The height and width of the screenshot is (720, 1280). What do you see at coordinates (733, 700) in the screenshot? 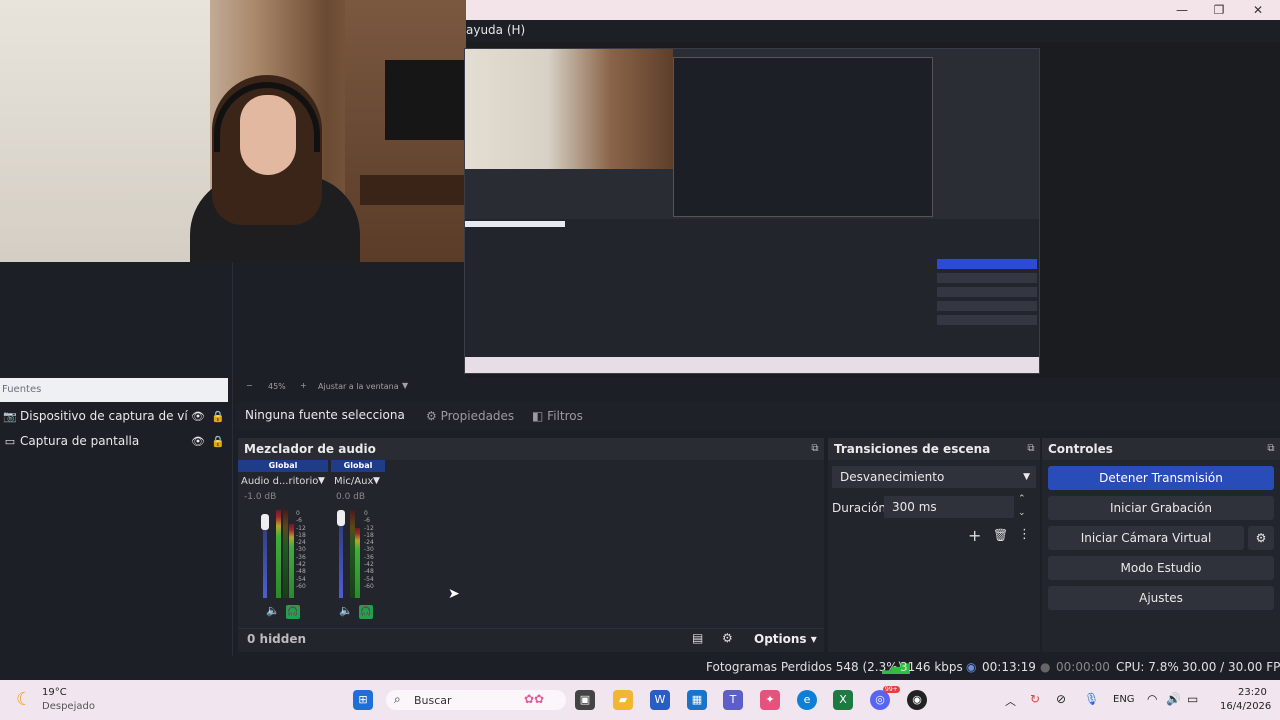
I see `teams-icon: T` at bounding box center [733, 700].